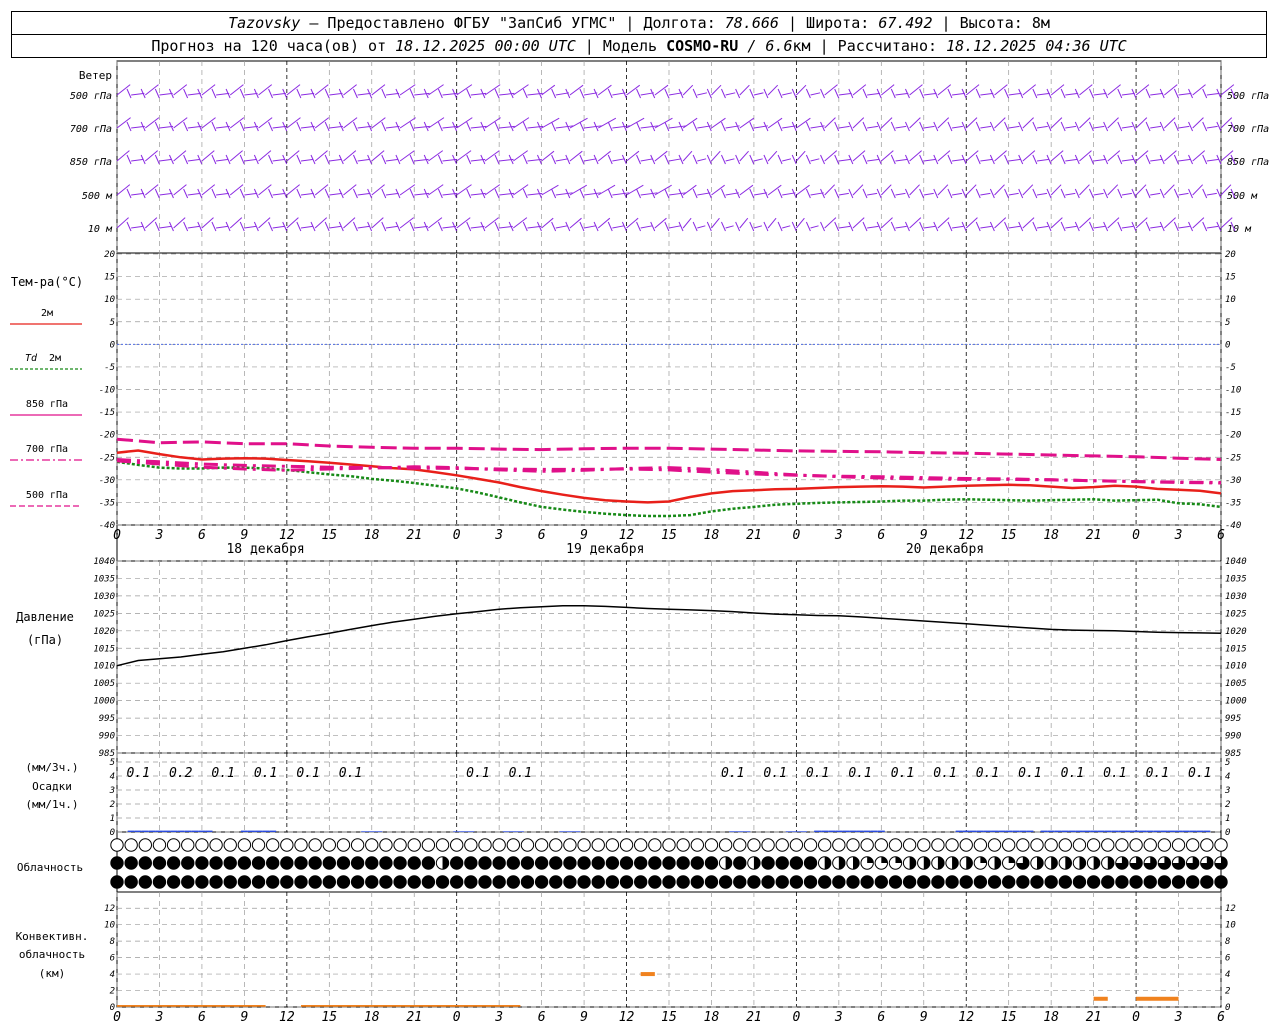 This screenshot has width=1280, height=1024. Describe the element at coordinates (902, 773) in the screenshot. I see `precip-amount-label: 0.1` at that location.